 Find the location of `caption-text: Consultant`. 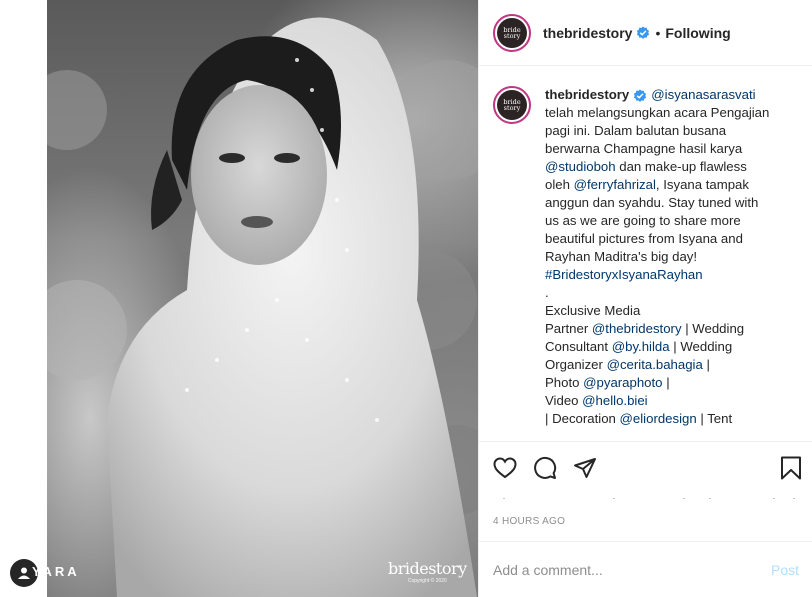

caption-text: Consultant is located at coordinates (578, 346).